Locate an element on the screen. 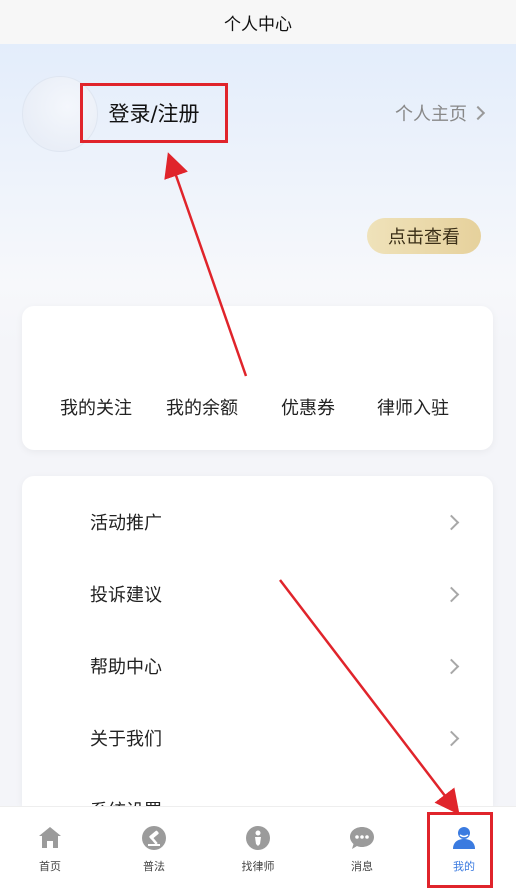 Image resolution: width=516 pixels, height=892 pixels. menu-item-system-settings: 系统设置 is located at coordinates (257, 790).